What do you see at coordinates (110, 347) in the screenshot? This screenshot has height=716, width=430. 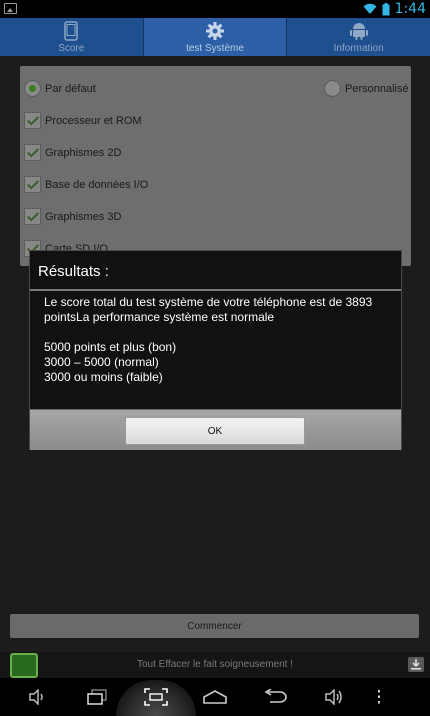 I see `range-good: 5000 points et plus (bon)` at bounding box center [110, 347].